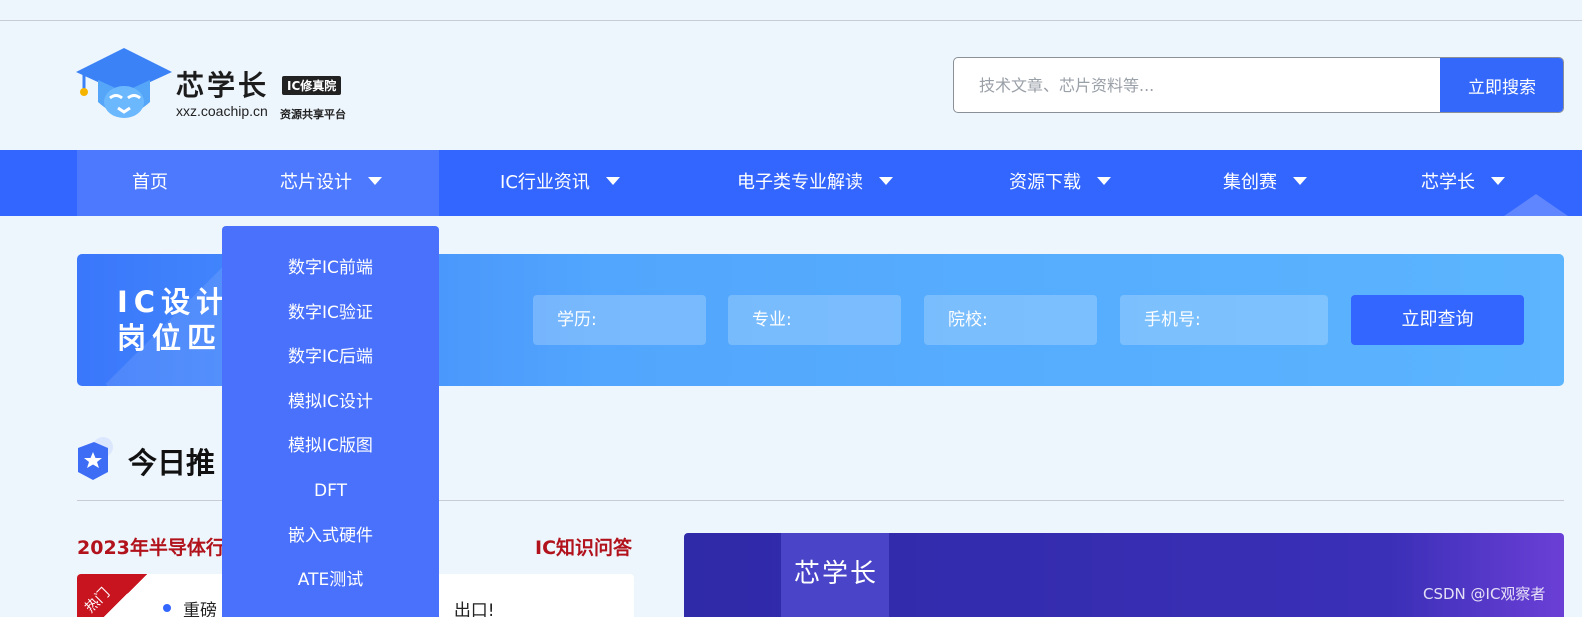 The height and width of the screenshot is (617, 1582). What do you see at coordinates (619, 320) in the screenshot?
I see `education-field: 学历:` at bounding box center [619, 320].